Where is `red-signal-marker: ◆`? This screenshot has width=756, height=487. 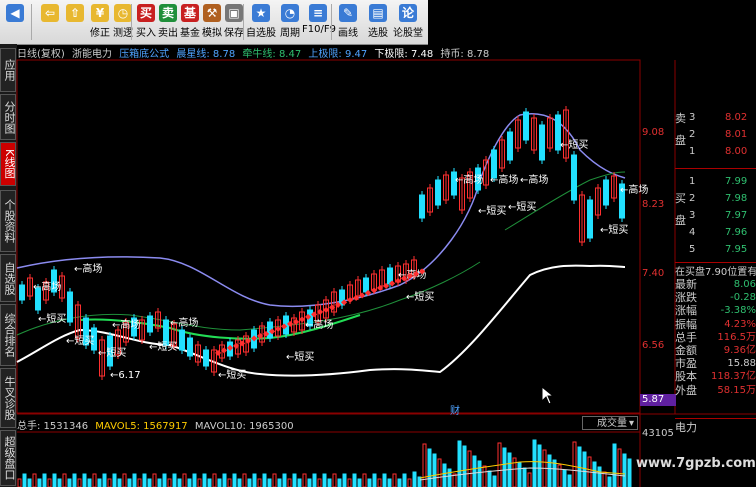 red-signal-marker: ◆ is located at coordinates (422, 270).